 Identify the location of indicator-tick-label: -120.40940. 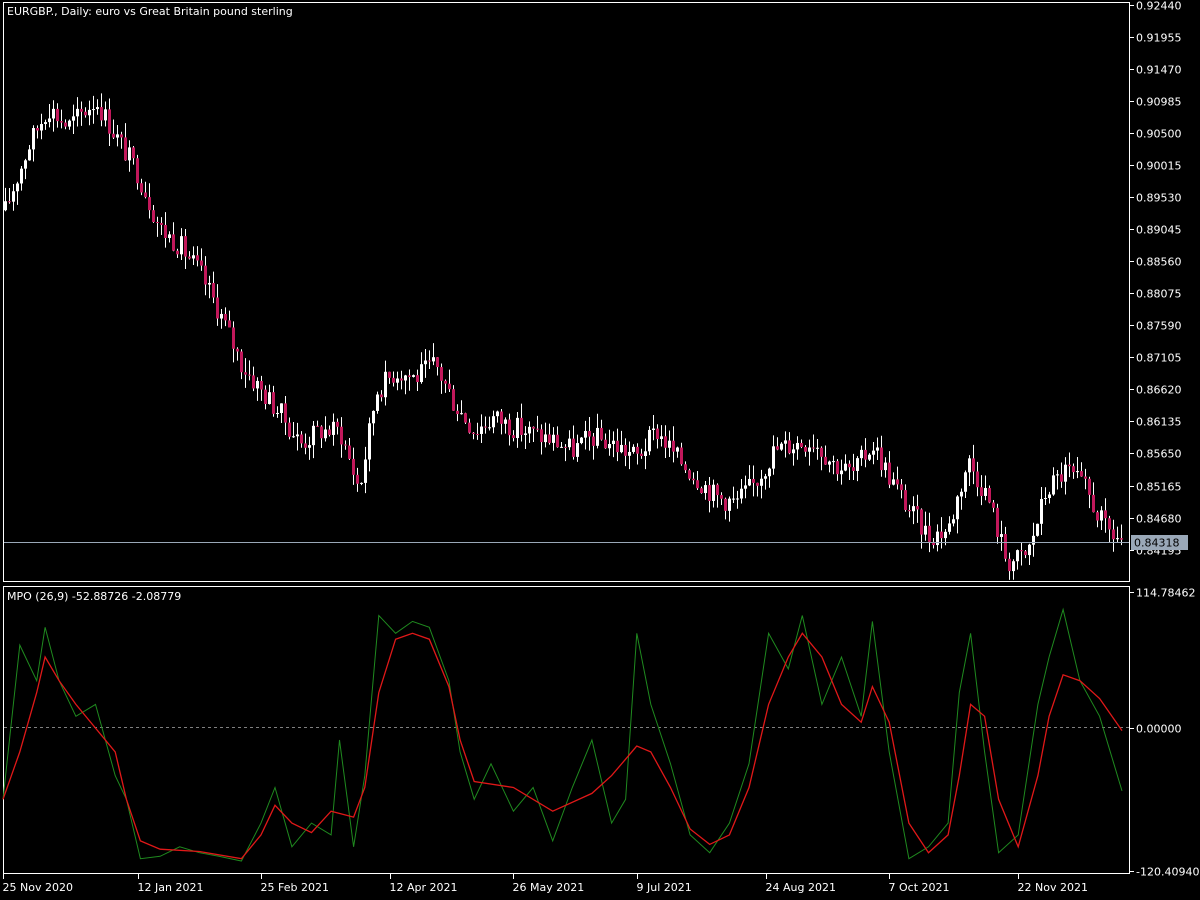
(1167, 872).